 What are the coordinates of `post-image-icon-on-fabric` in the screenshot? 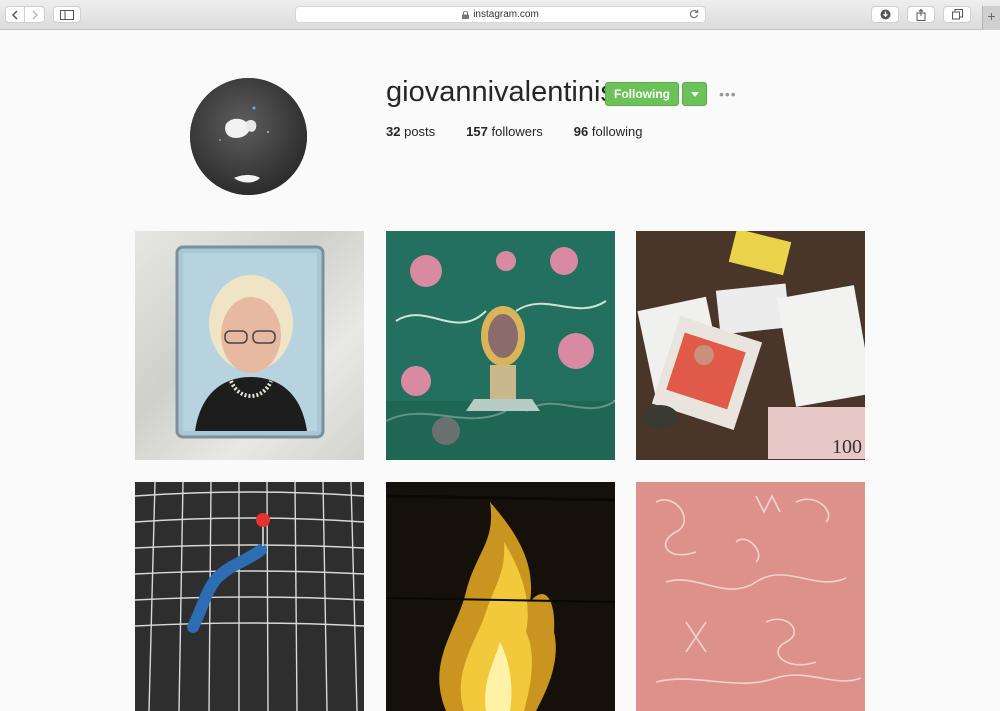 It's located at (500, 345).